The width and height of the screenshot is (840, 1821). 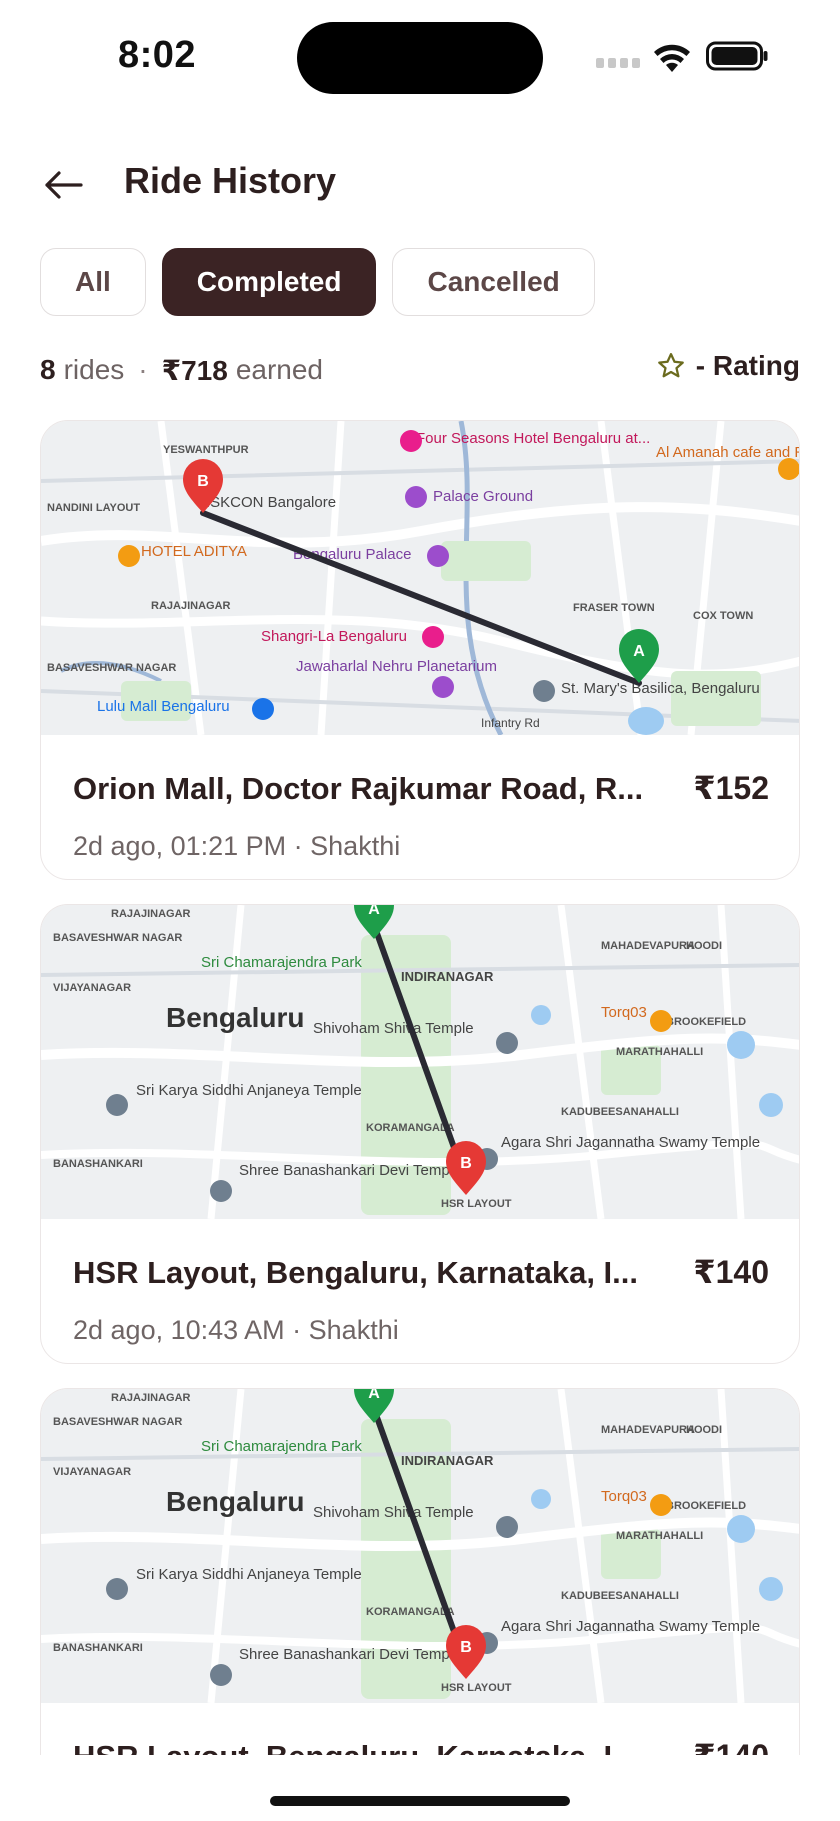 I want to click on map-label: COX TOWN, so click(x=723, y=616).